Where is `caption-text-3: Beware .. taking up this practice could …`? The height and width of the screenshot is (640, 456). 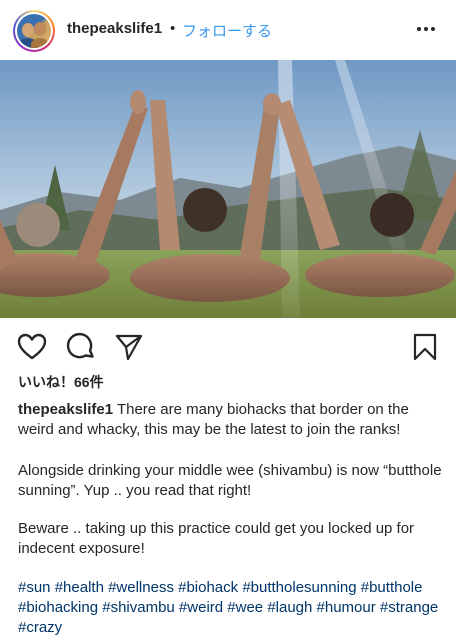
caption-text-3: Beware .. taking up this practice could … is located at coordinates (216, 538).